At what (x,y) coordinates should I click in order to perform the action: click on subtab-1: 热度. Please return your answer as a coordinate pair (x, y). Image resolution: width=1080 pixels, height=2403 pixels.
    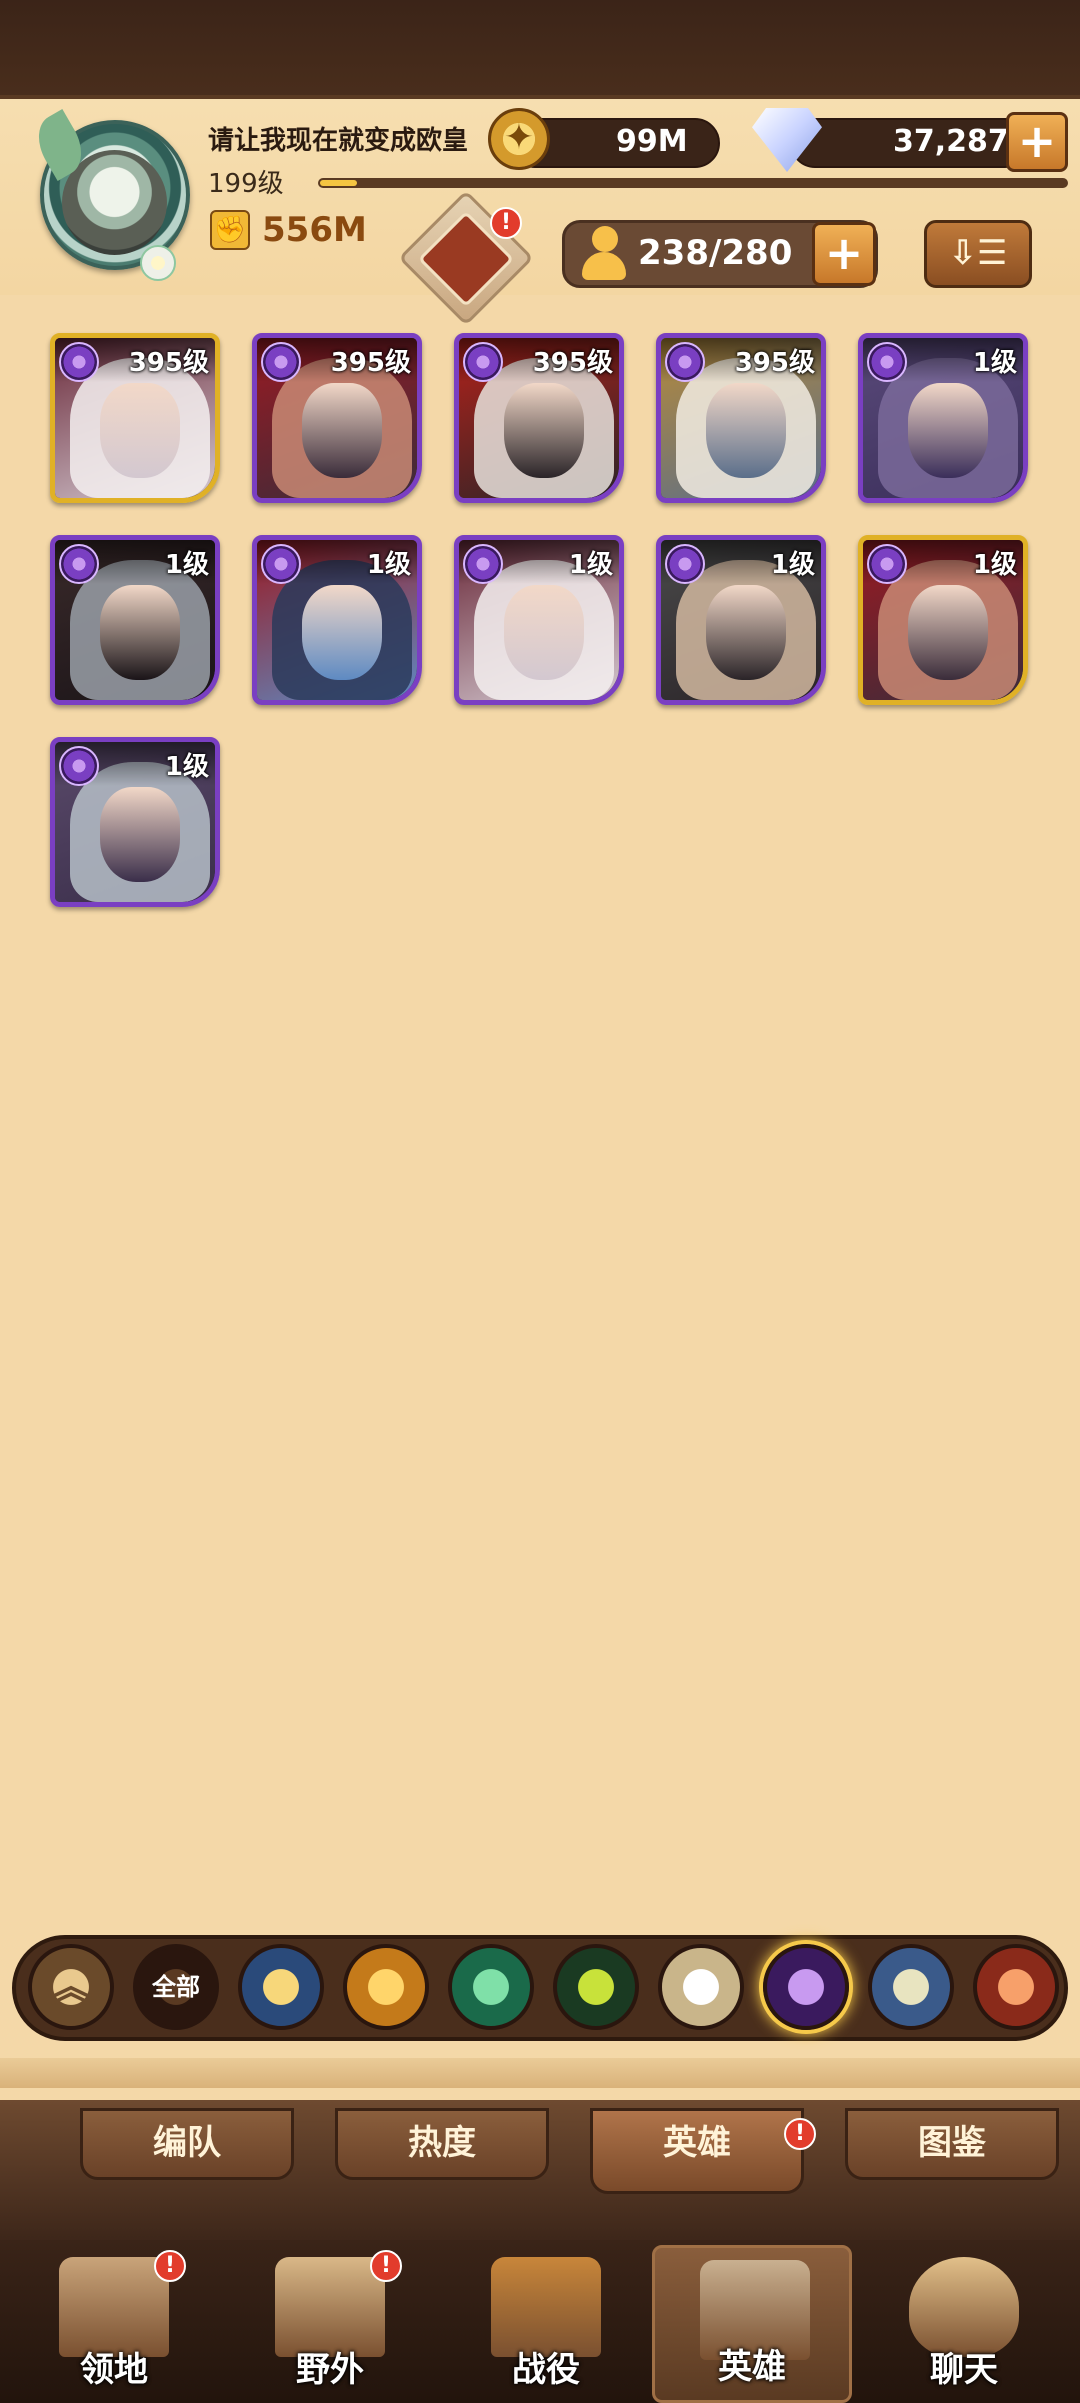
    Looking at the image, I should click on (442, 2144).